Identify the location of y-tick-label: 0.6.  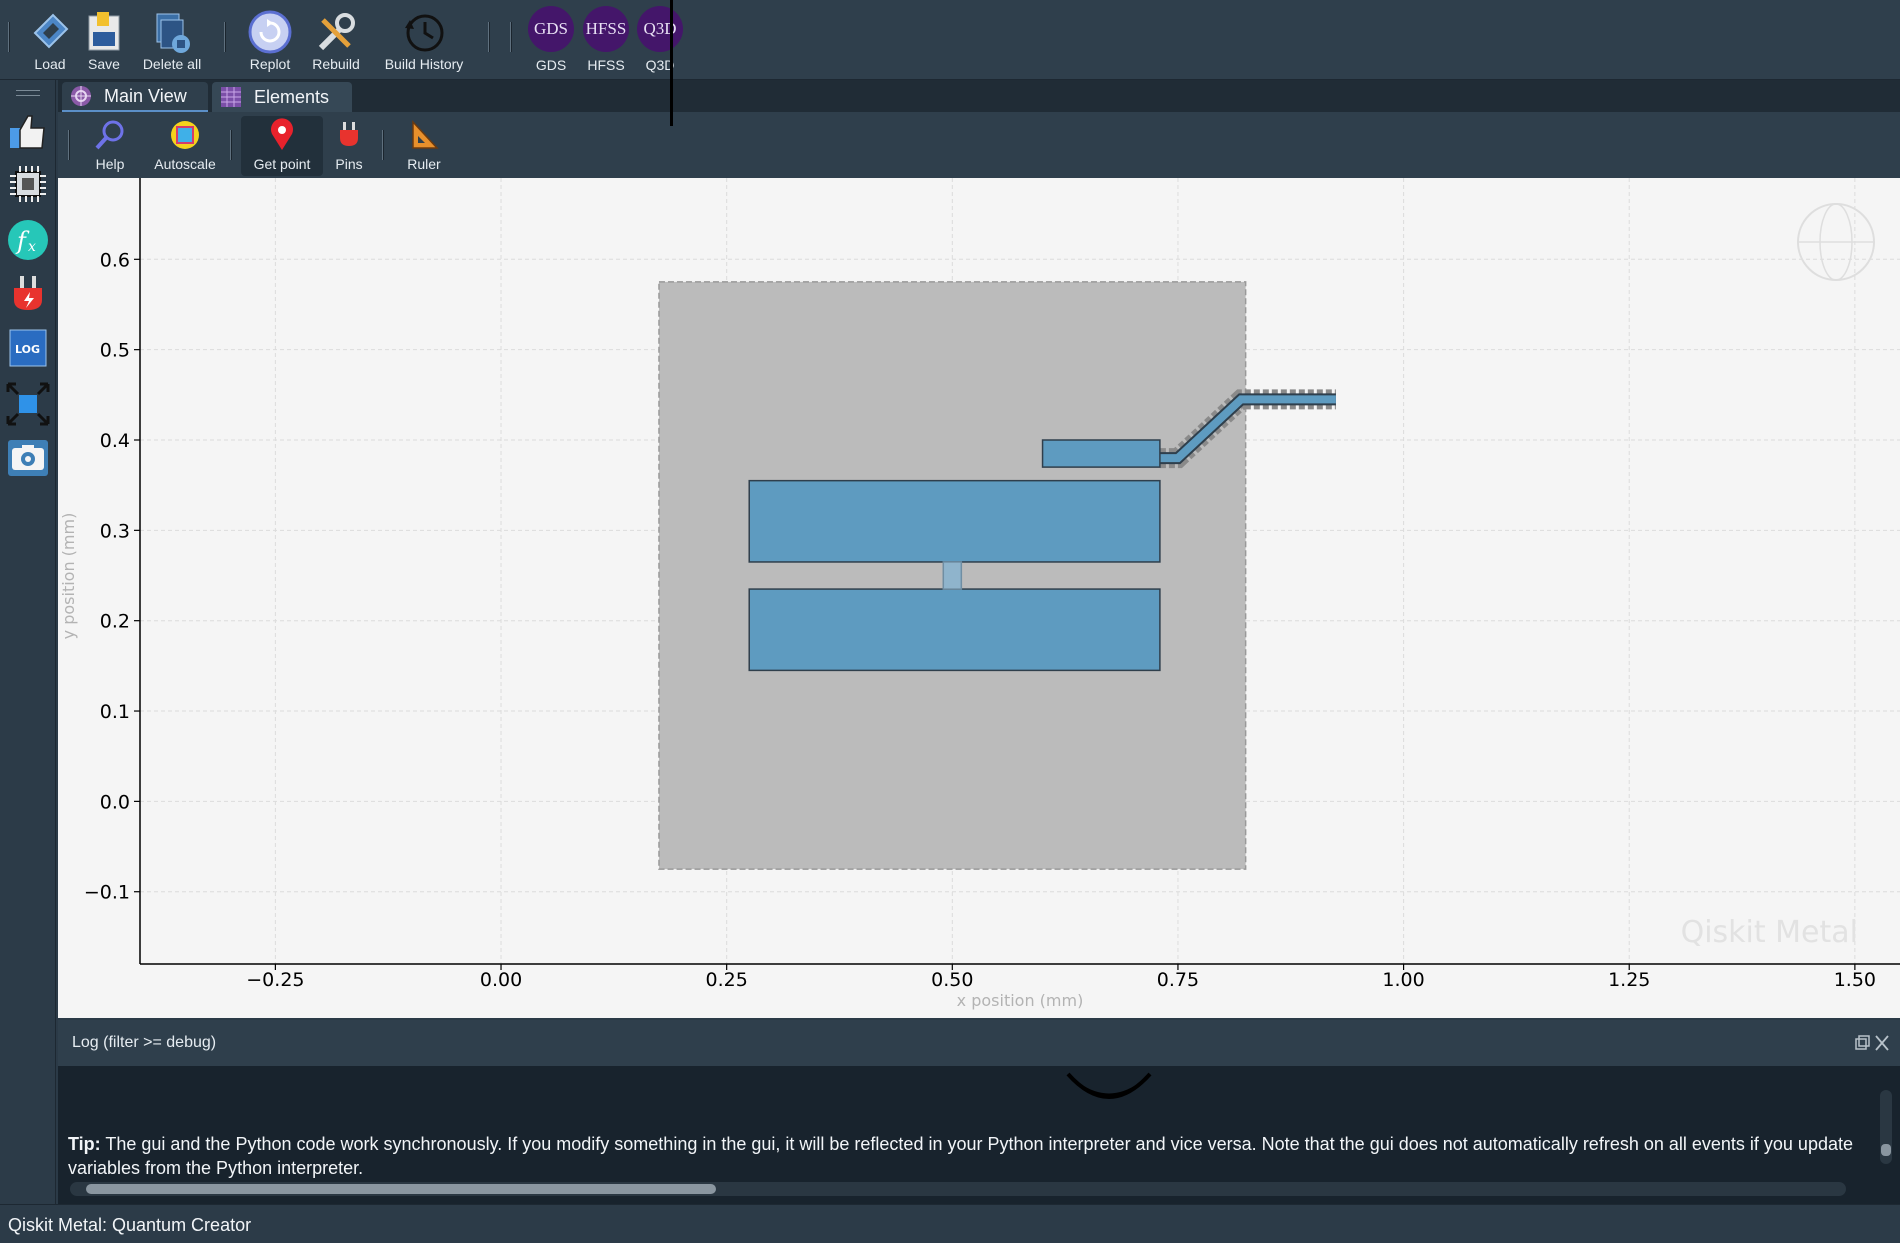
(115, 260).